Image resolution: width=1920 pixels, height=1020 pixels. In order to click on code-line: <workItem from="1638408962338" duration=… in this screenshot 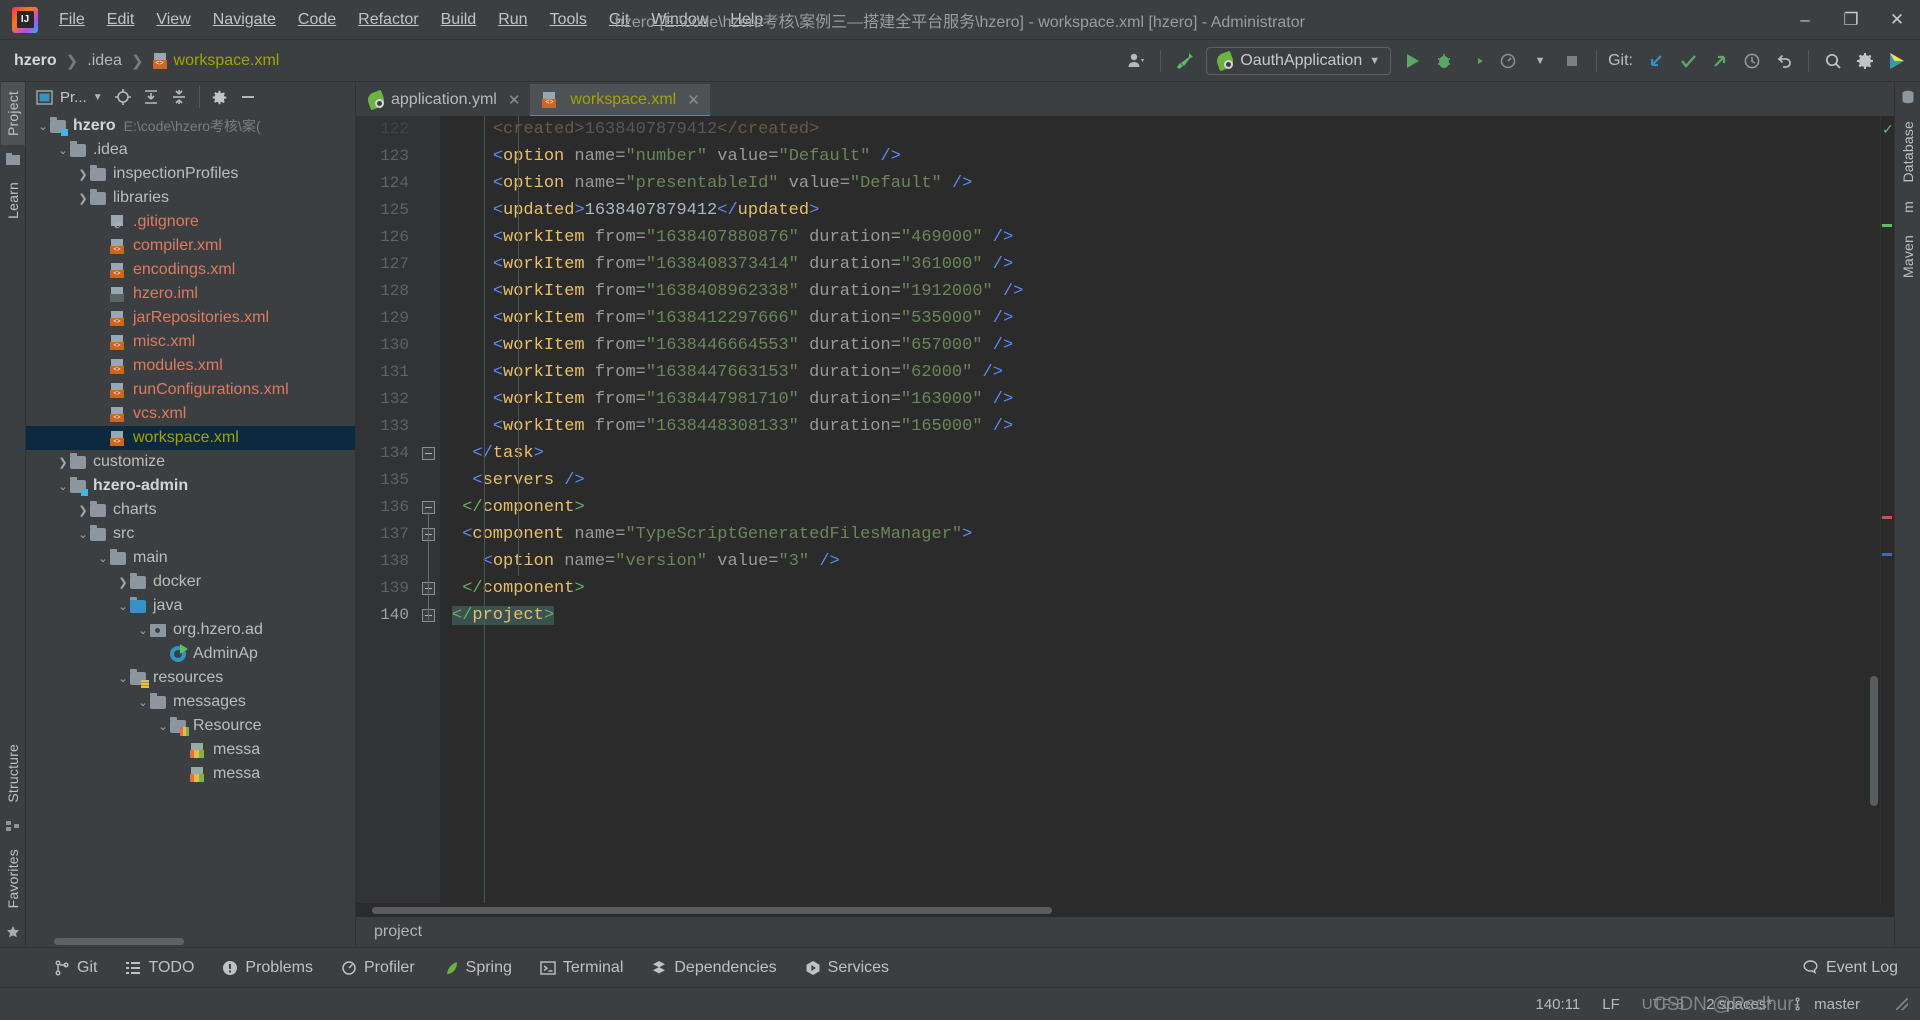, I will do `click(1160, 291)`.